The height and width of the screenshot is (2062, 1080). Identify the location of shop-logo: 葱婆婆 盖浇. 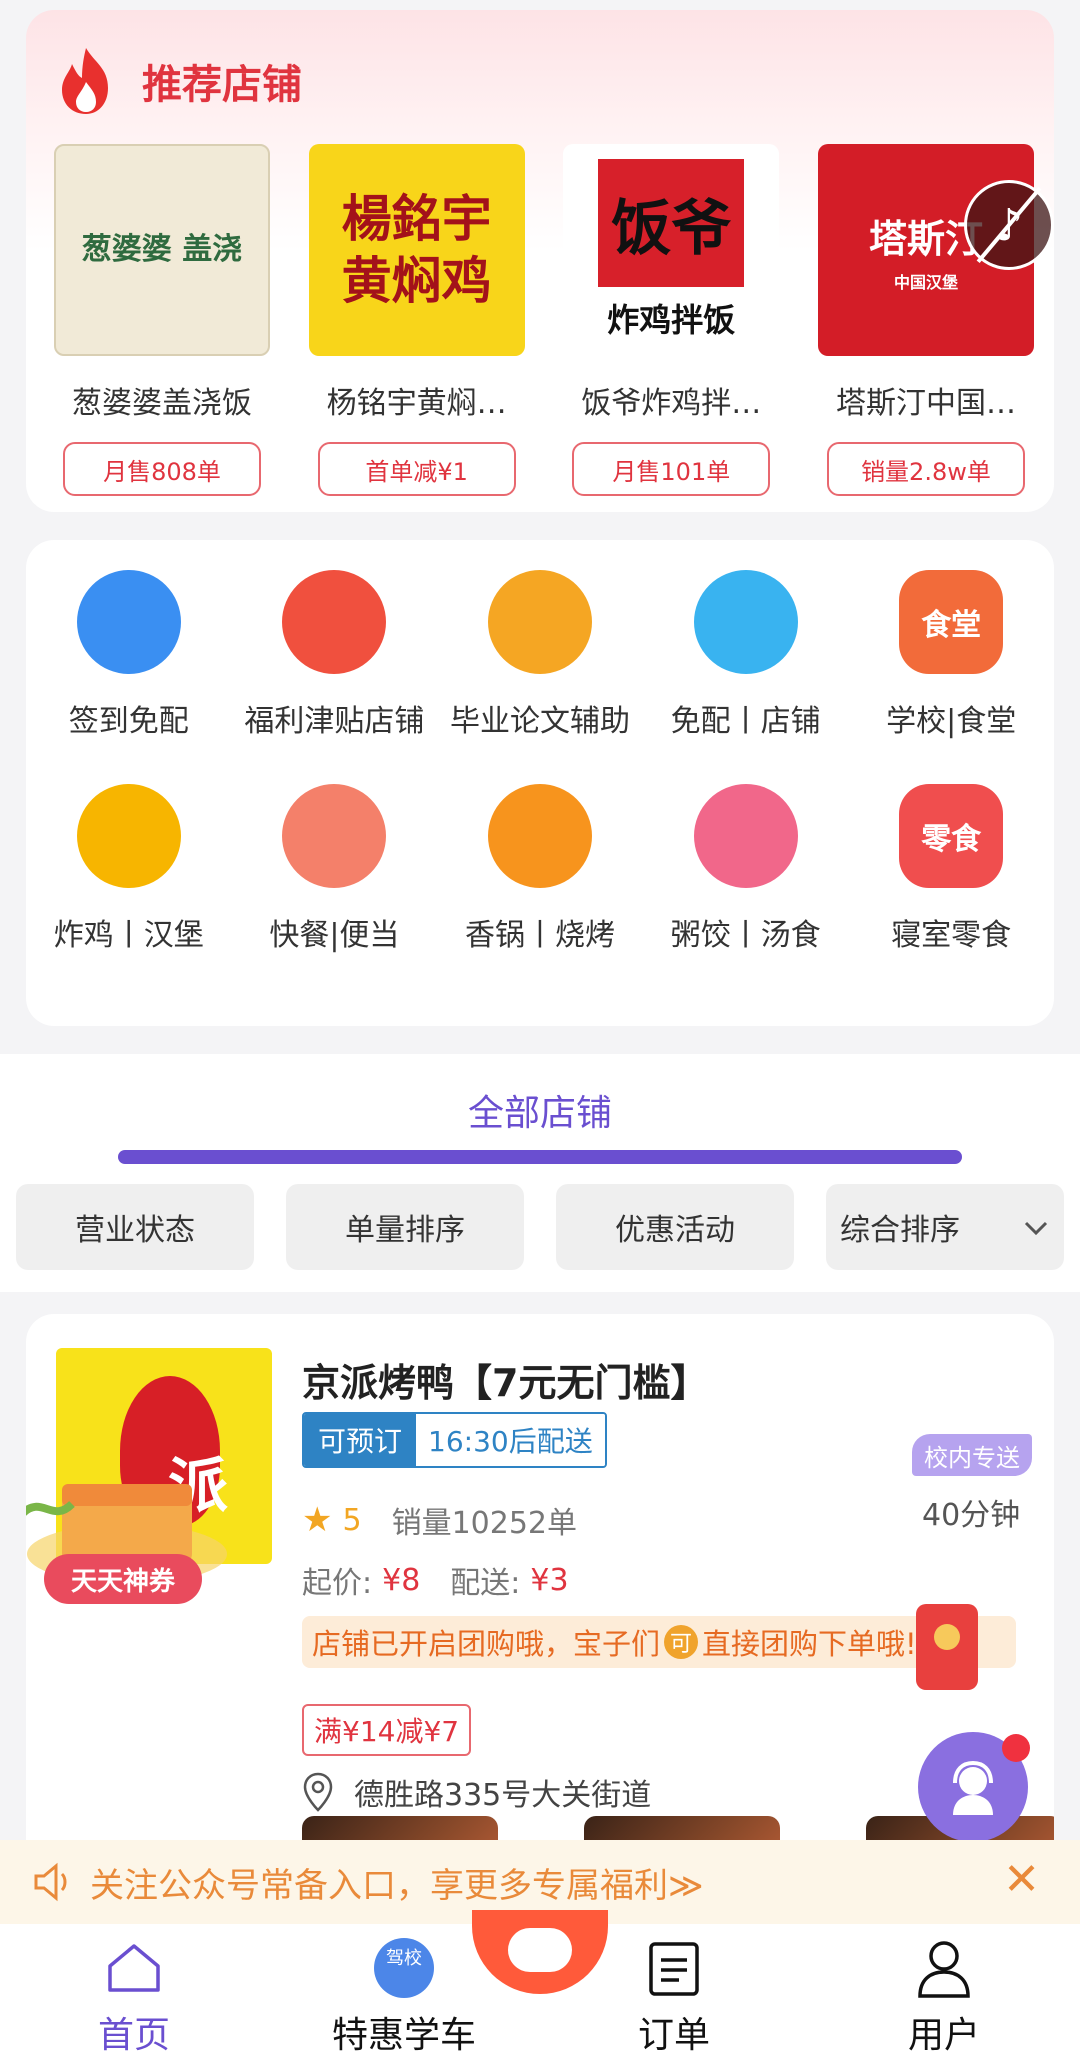
(162, 250).